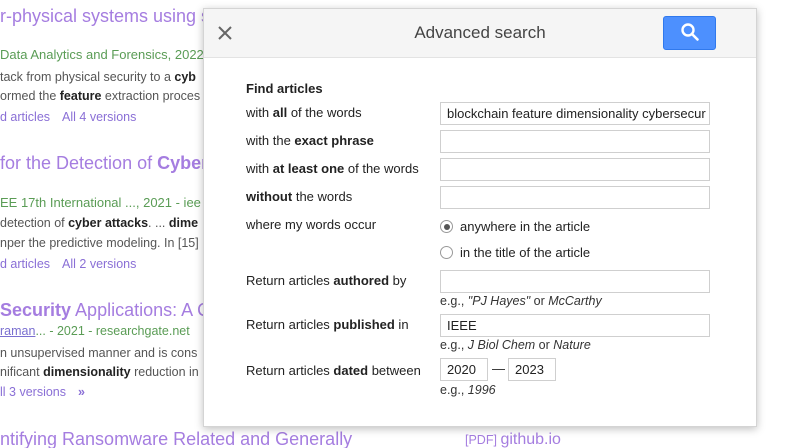 The width and height of the screenshot is (795, 448). What do you see at coordinates (310, 140) in the screenshot?
I see `exact-phrase-label: with the exact phrase` at bounding box center [310, 140].